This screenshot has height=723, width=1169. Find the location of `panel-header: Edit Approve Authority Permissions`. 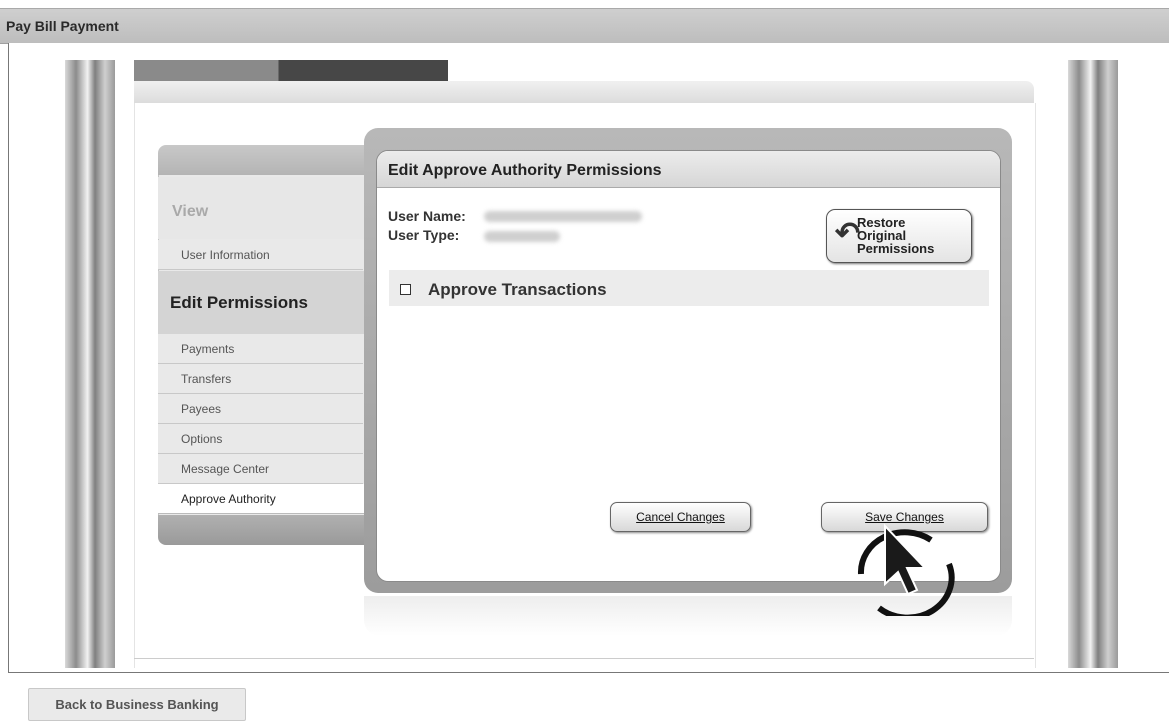

panel-header: Edit Approve Authority Permissions is located at coordinates (688, 169).